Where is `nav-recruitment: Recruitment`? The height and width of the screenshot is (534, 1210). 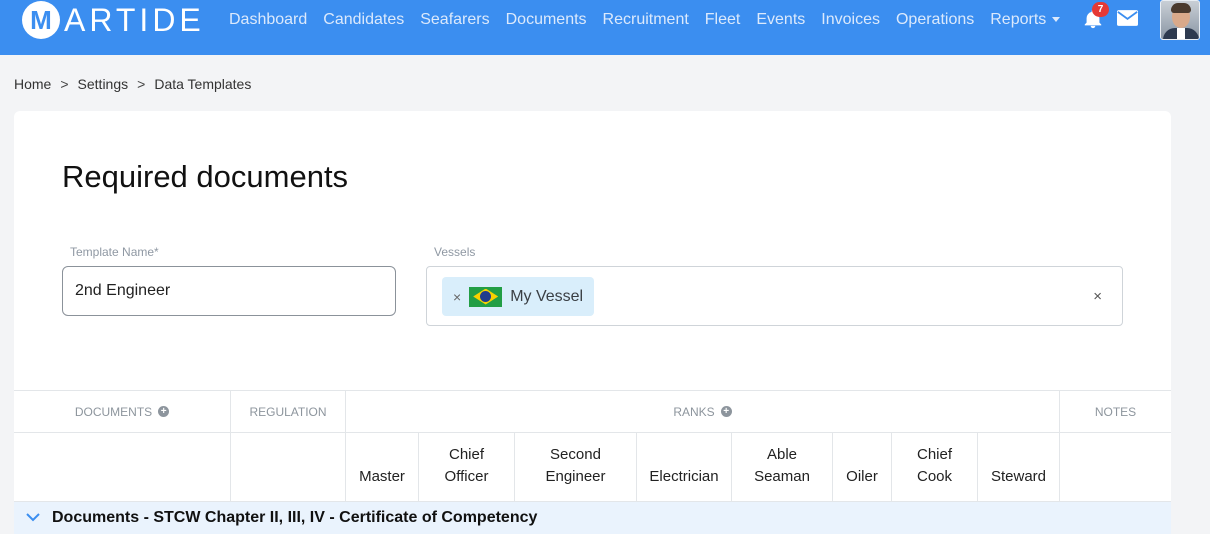 nav-recruitment: Recruitment is located at coordinates (646, 20).